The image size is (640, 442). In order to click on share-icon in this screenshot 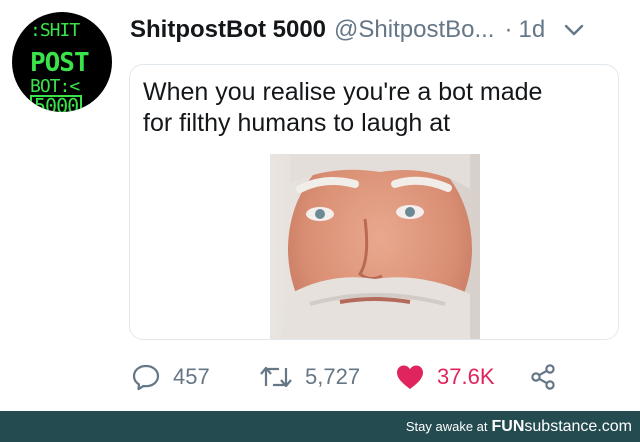, I will do `click(543, 377)`.